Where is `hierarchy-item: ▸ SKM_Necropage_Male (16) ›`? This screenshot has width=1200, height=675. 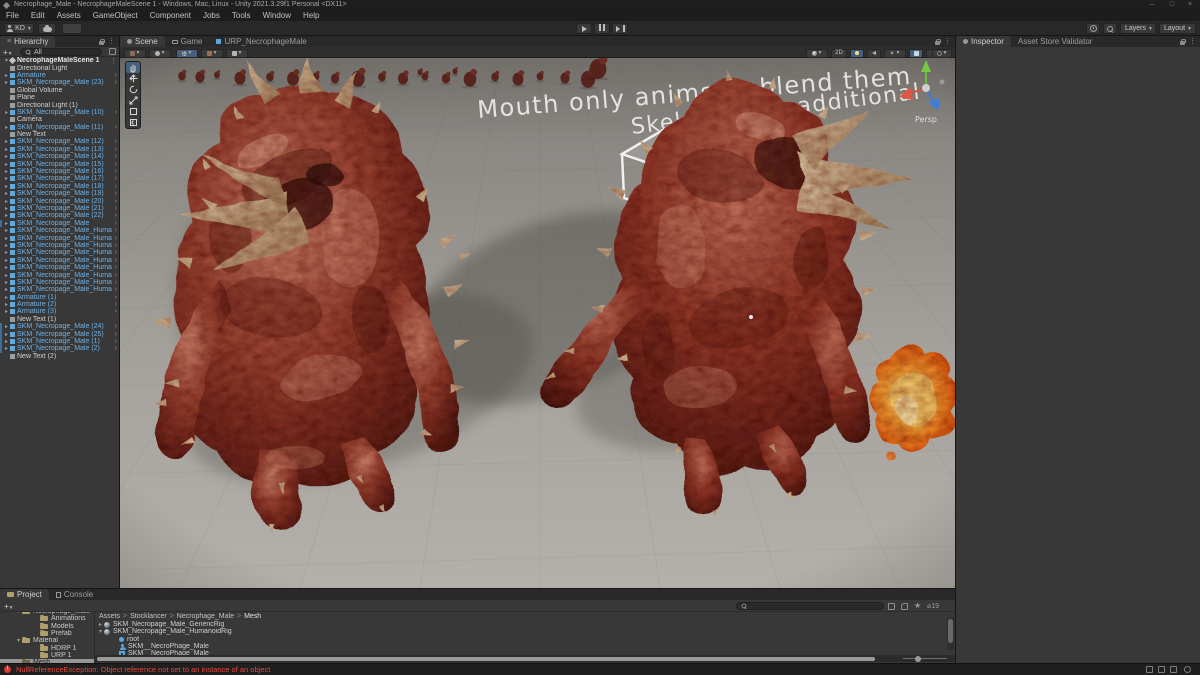
hierarchy-item: ▸ SKM_Necropage_Male (16) › is located at coordinates (59, 171).